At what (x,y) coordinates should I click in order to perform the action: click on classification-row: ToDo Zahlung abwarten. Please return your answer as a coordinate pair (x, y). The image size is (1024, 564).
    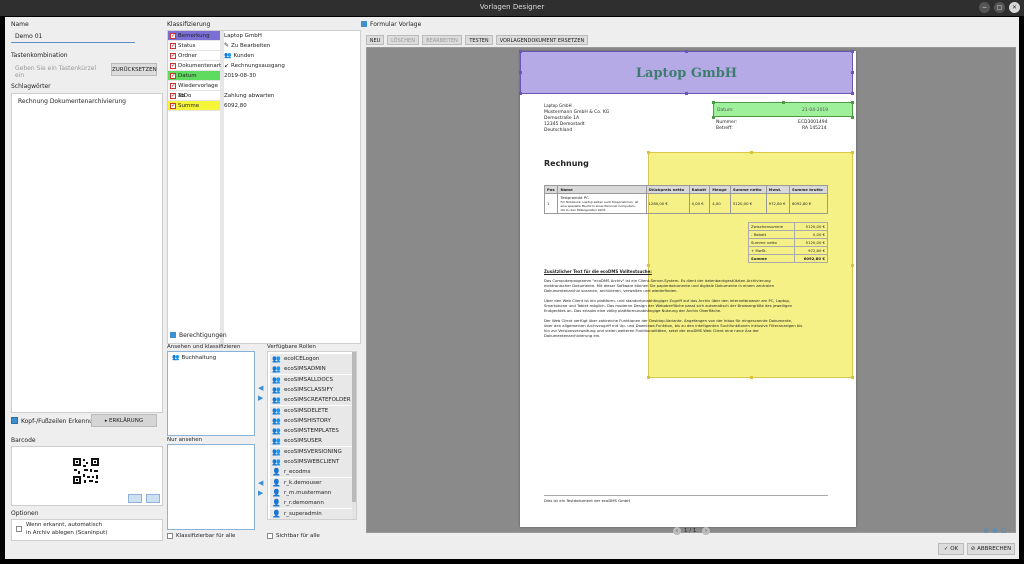
    Looking at the image, I should click on (264, 96).